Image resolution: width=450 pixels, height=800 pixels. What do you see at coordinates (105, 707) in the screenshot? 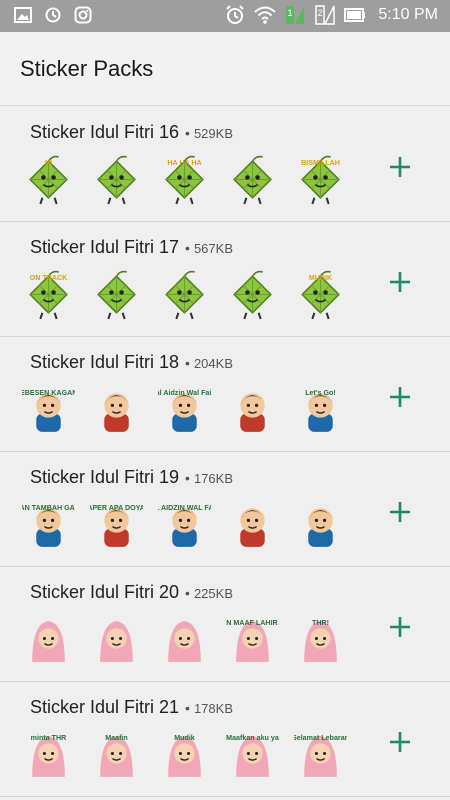
I see `pack-name: Sticker Idul Fitri 21` at bounding box center [105, 707].